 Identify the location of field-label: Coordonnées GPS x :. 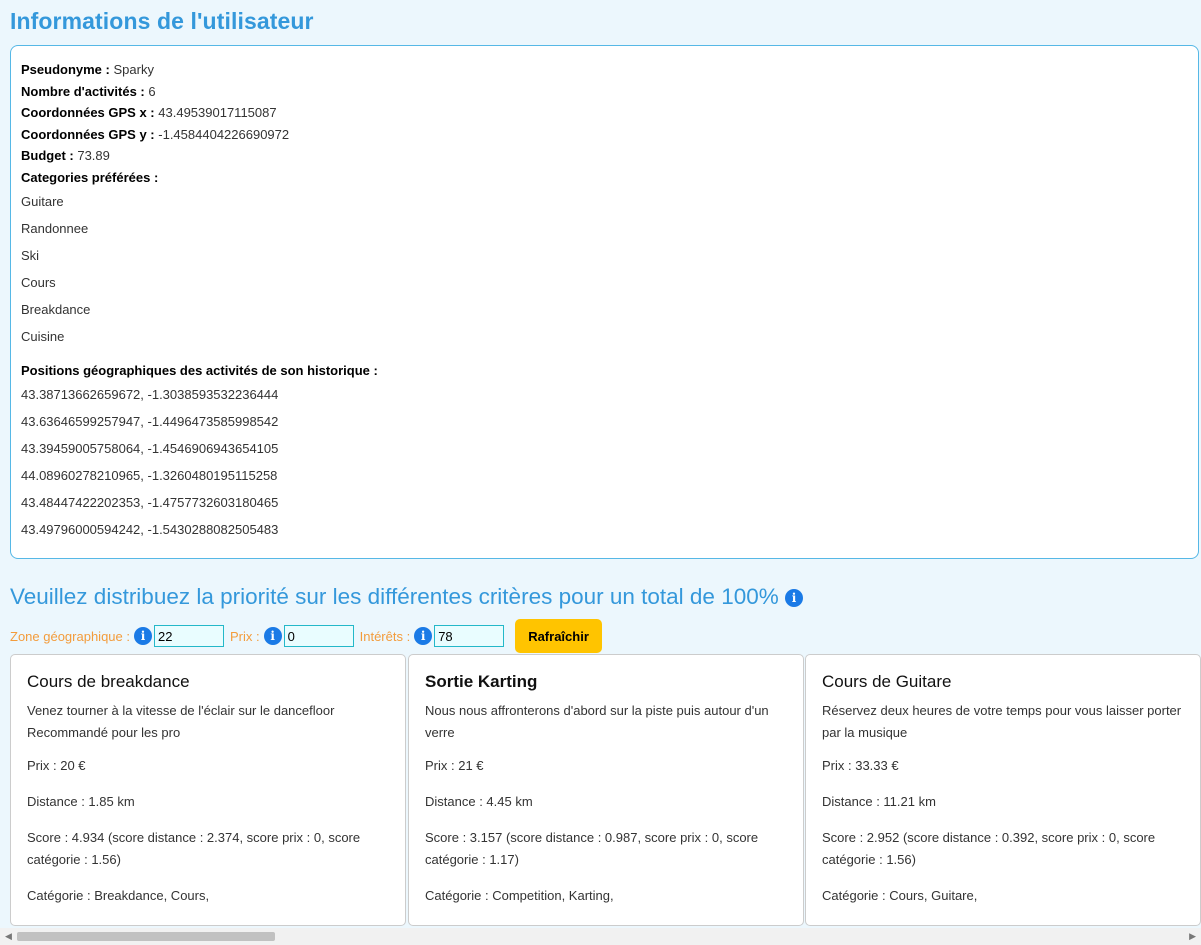
(88, 112).